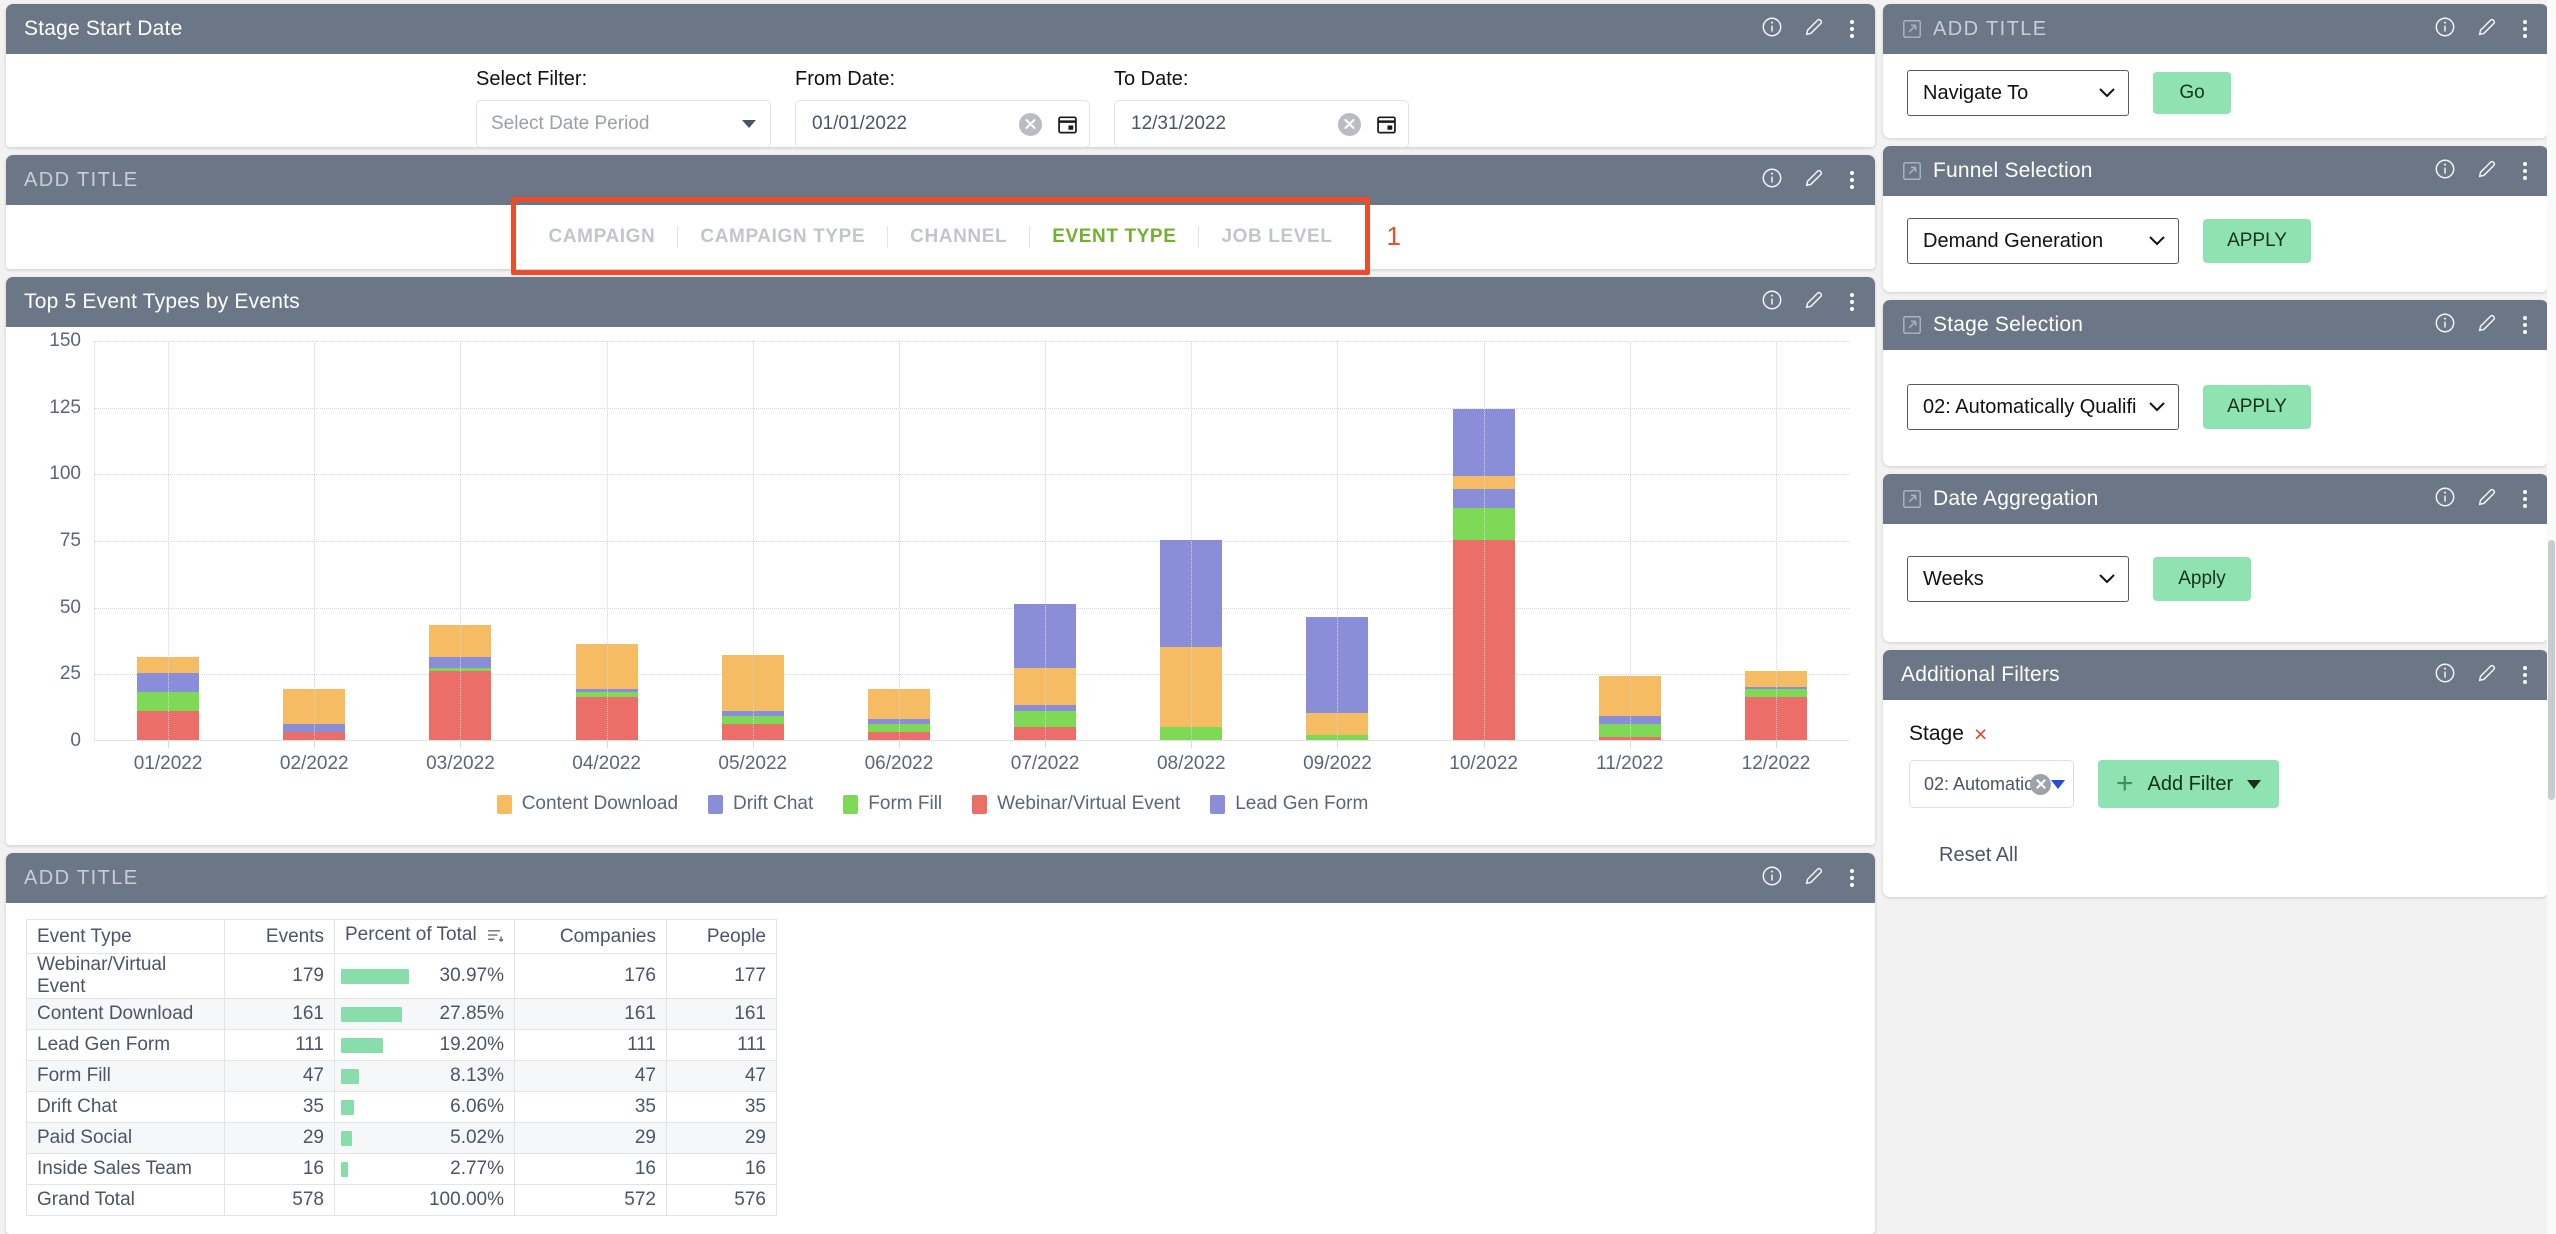 This screenshot has height=1234, width=2556. Describe the element at coordinates (125, 936) in the screenshot. I see `column-header-event-type: Event Type` at that location.